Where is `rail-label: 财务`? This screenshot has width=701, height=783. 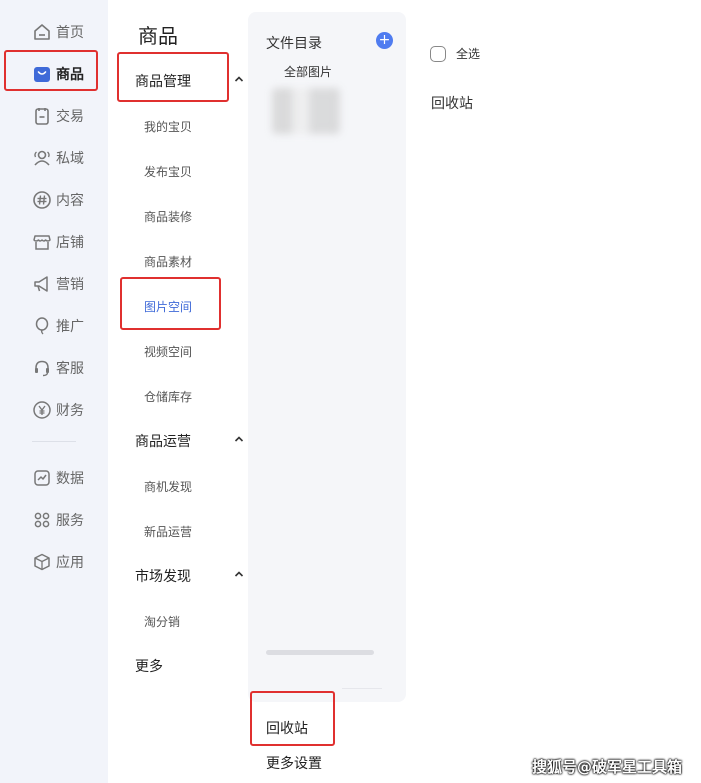
rail-label: 财务 is located at coordinates (70, 411).